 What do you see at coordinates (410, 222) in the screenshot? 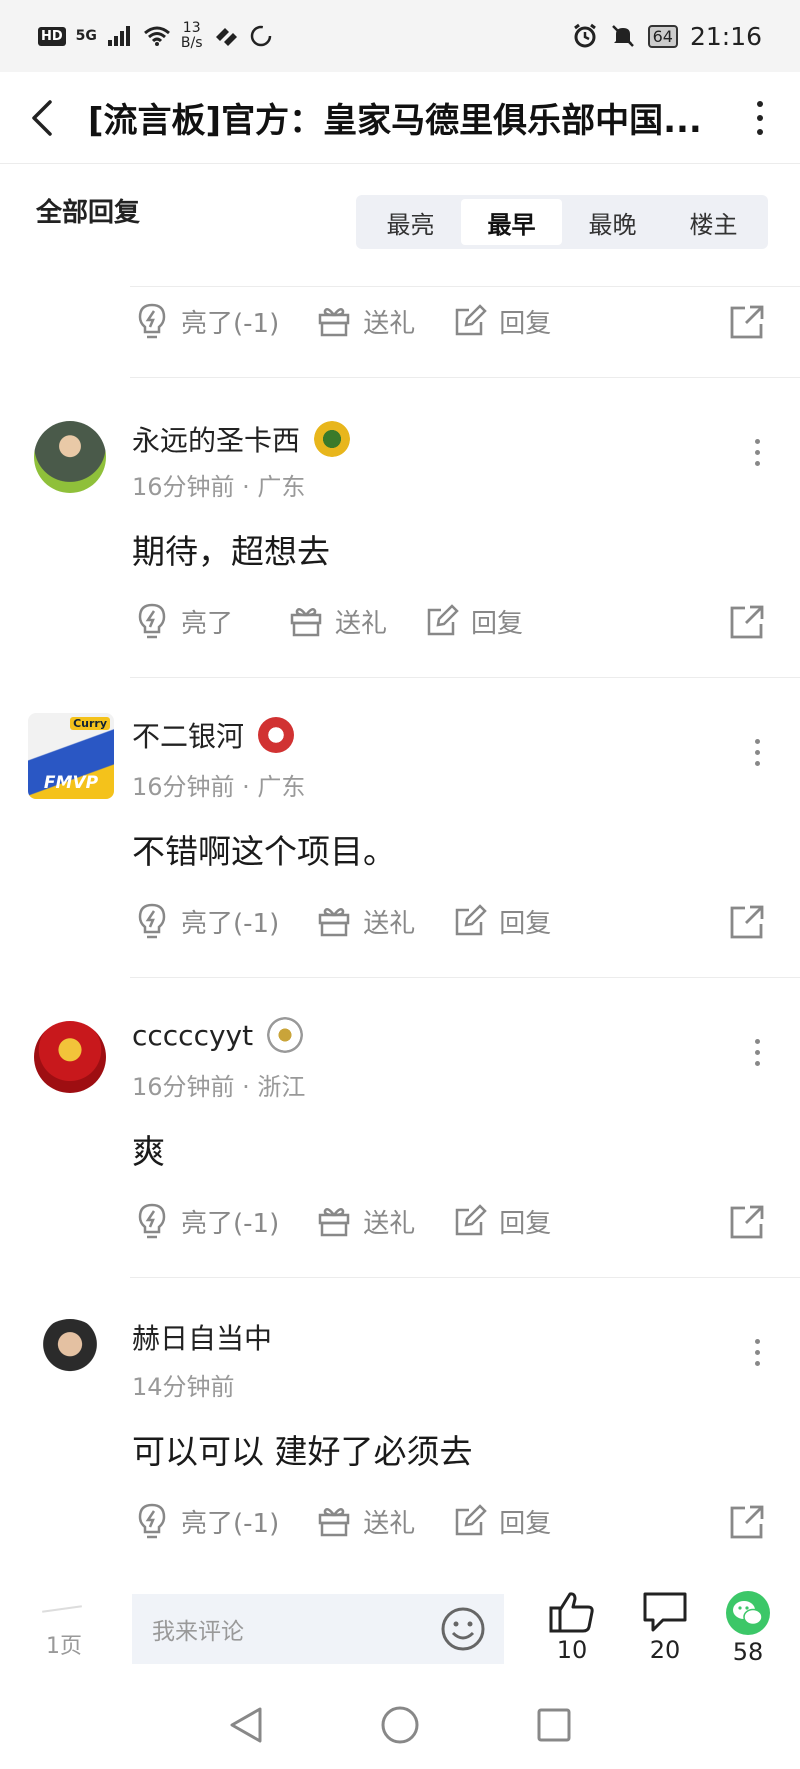
I see `tab-brightest: 最亮` at bounding box center [410, 222].